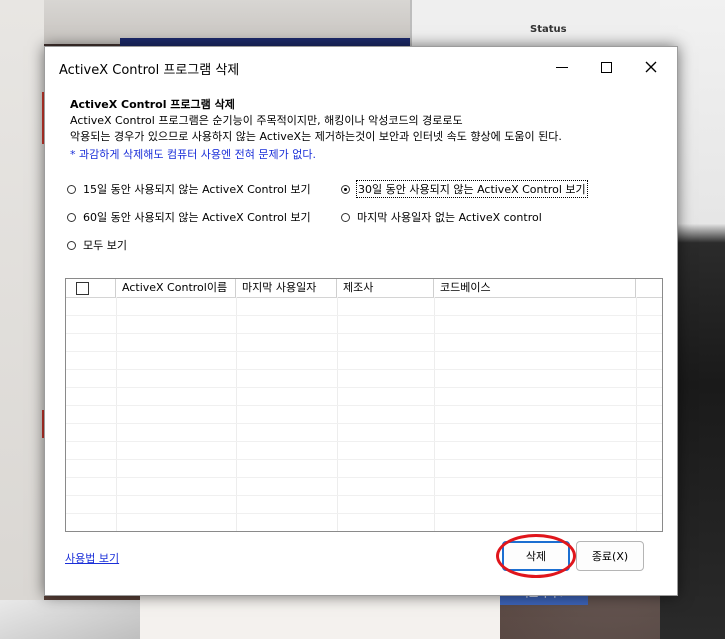 The height and width of the screenshot is (639, 725). What do you see at coordinates (92, 558) in the screenshot?
I see `help-link: 사용법 보기` at bounding box center [92, 558].